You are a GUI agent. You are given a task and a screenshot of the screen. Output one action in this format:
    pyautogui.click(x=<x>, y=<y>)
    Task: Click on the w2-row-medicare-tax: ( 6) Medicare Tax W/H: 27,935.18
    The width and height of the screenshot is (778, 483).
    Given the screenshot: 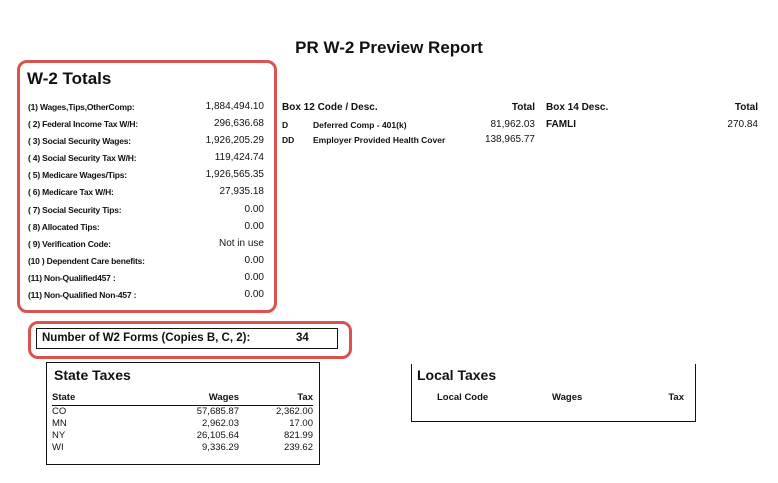 What is the action you would take?
    pyautogui.click(x=146, y=193)
    